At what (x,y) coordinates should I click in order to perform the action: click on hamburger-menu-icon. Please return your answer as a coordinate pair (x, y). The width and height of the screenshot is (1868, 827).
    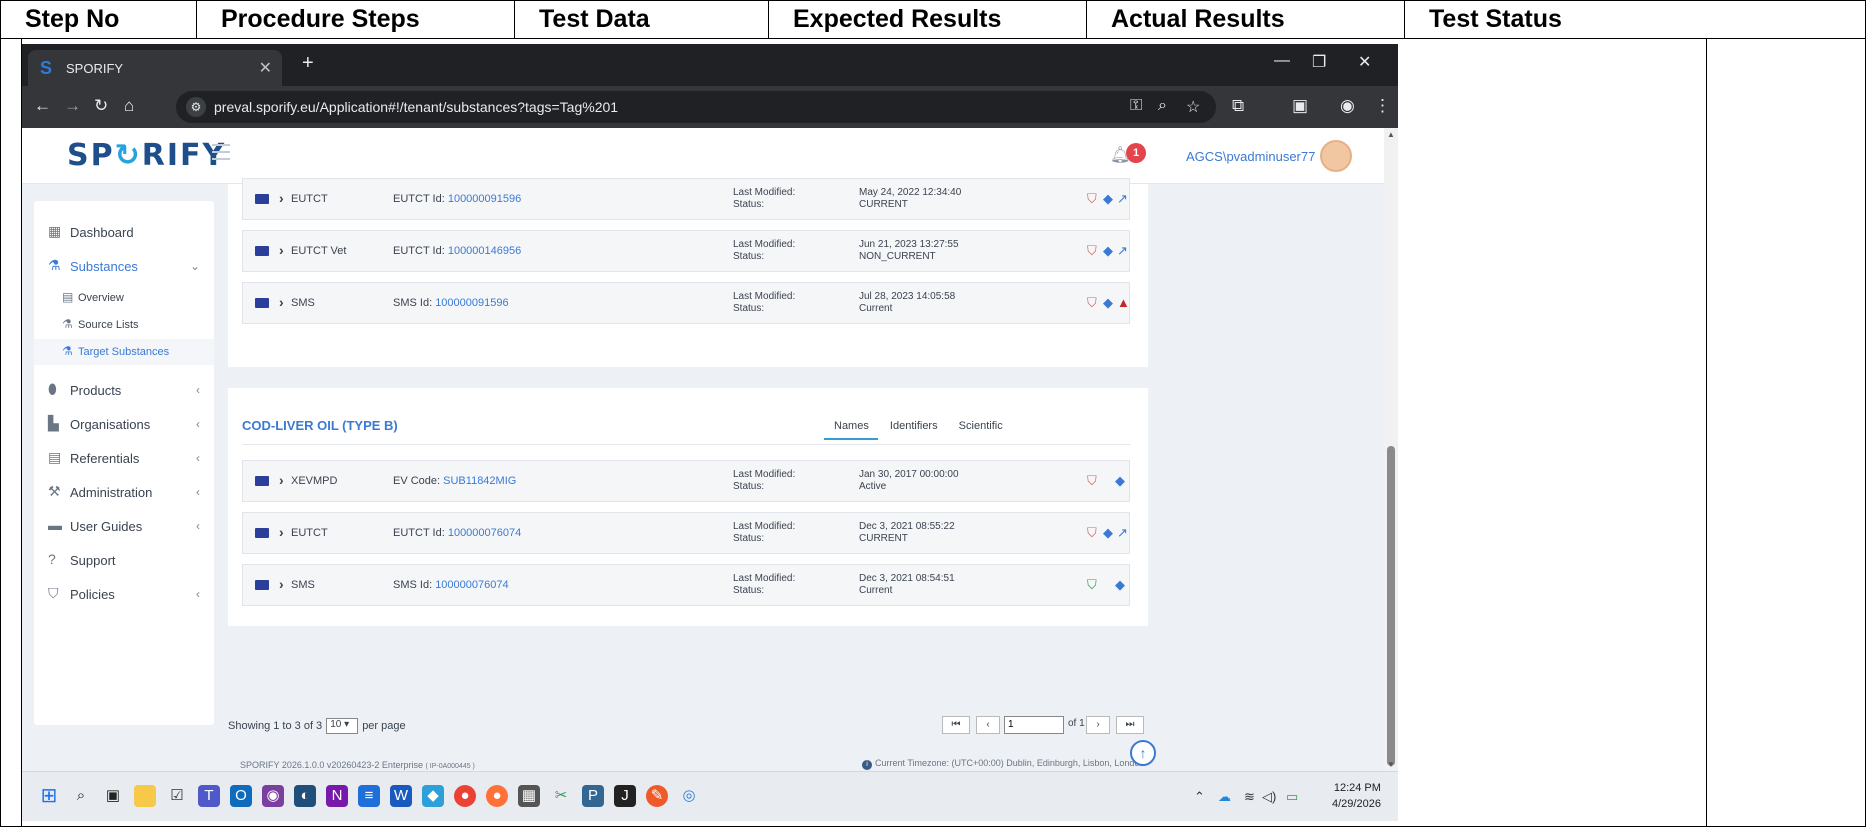
    Looking at the image, I should click on (221, 154).